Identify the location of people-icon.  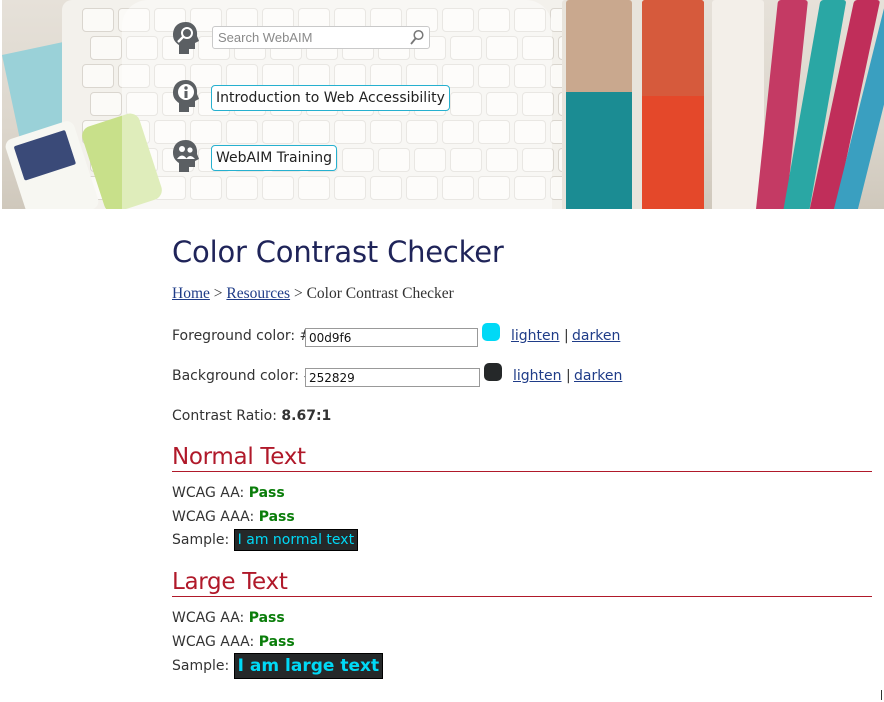
(186, 156).